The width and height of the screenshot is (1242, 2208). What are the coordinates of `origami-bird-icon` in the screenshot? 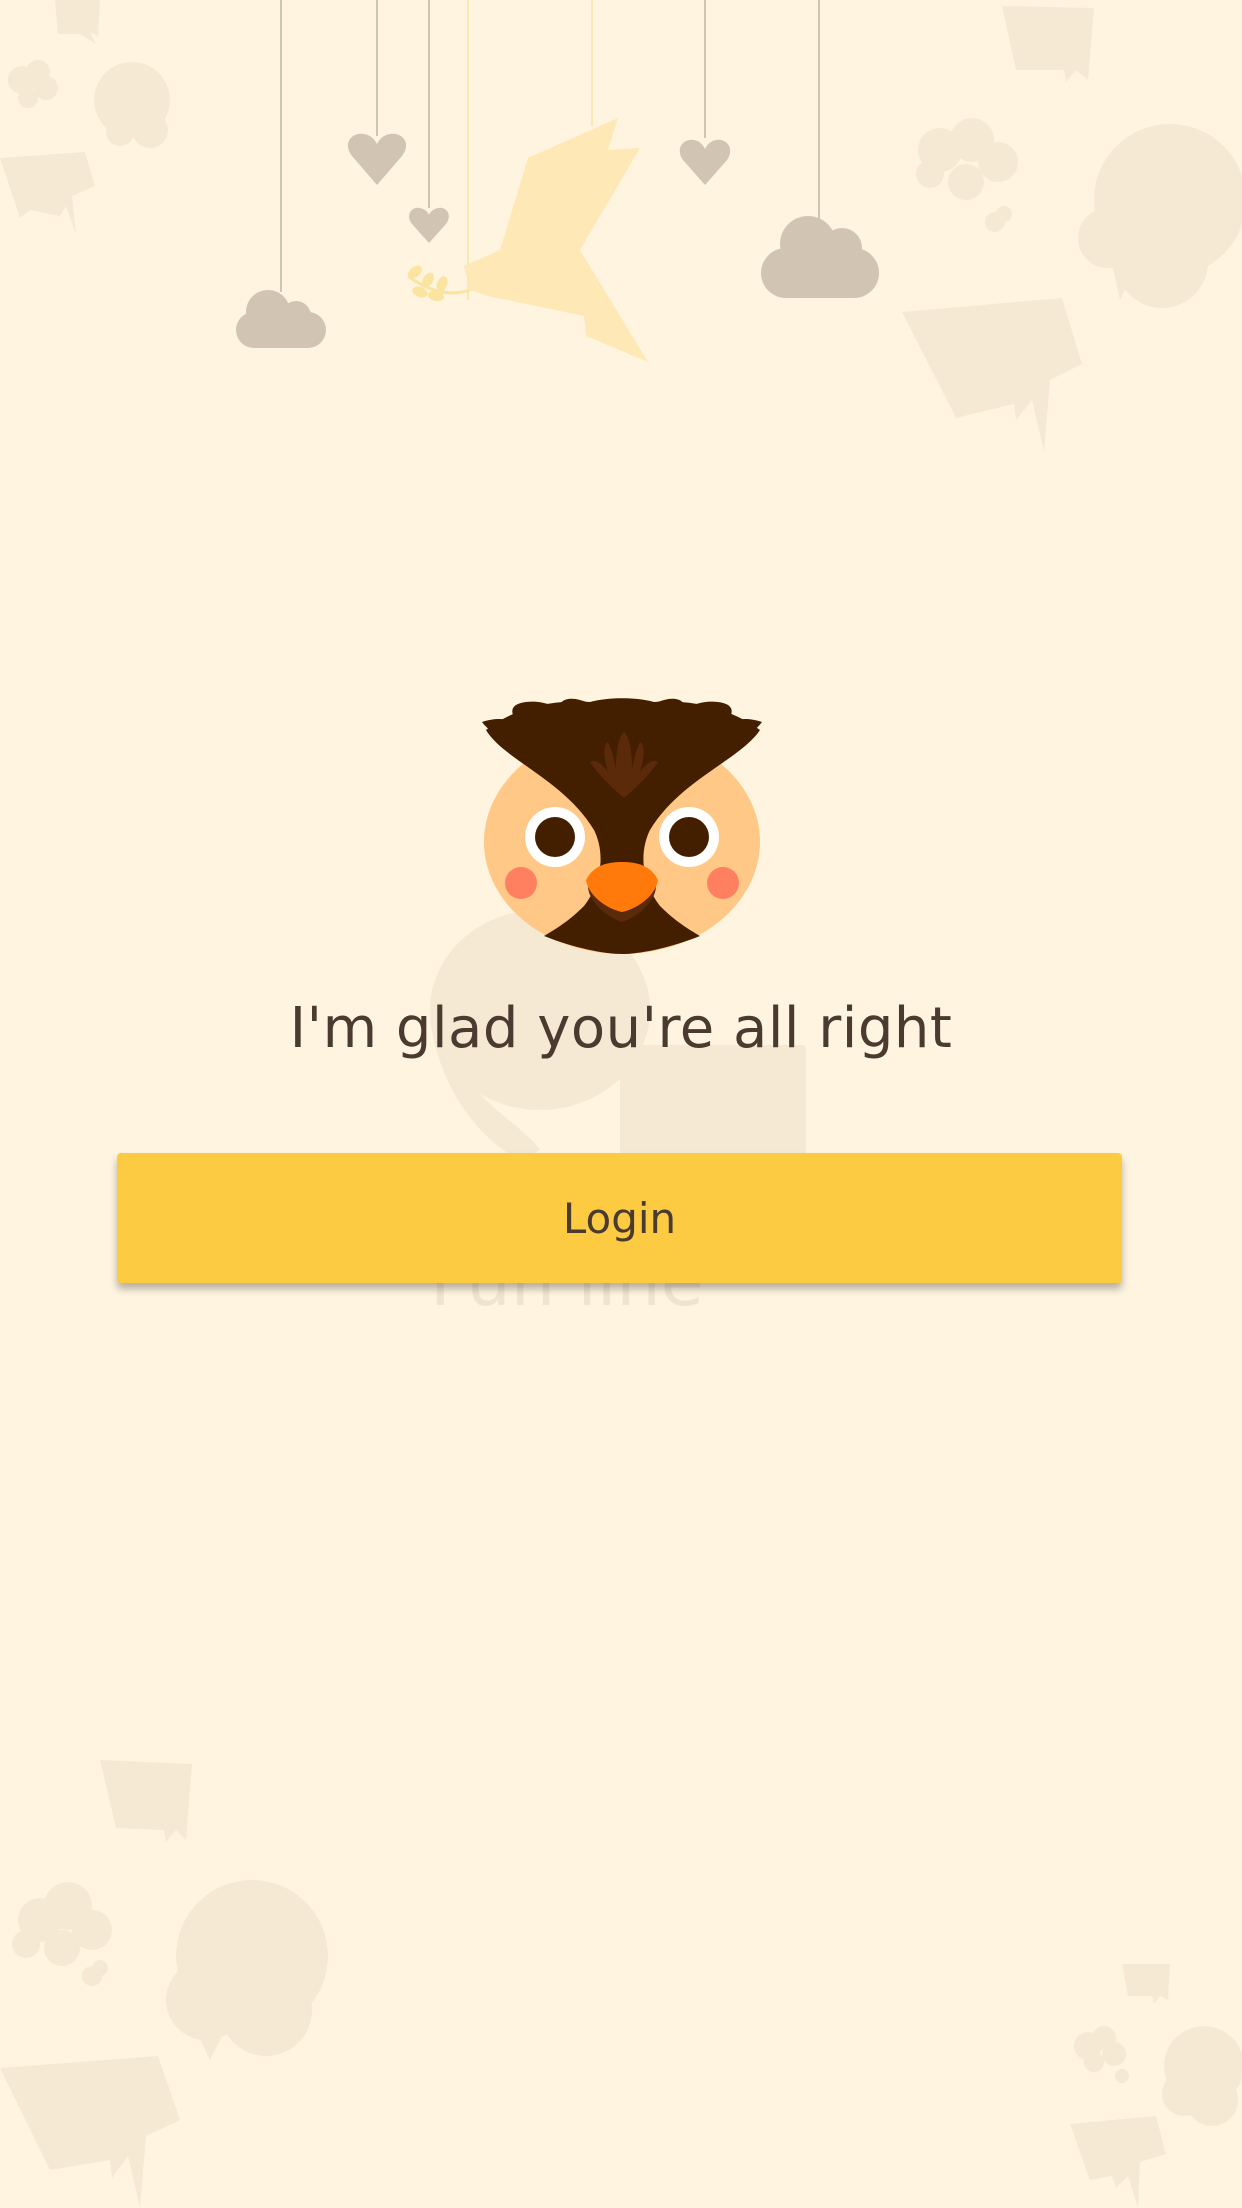 It's located at (527, 240).